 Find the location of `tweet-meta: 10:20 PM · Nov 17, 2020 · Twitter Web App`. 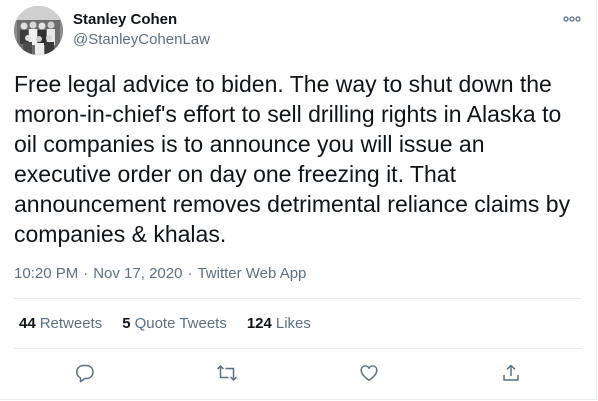

tweet-meta: 10:20 PM · Nov 17, 2020 · Twitter Web App is located at coordinates (160, 273).